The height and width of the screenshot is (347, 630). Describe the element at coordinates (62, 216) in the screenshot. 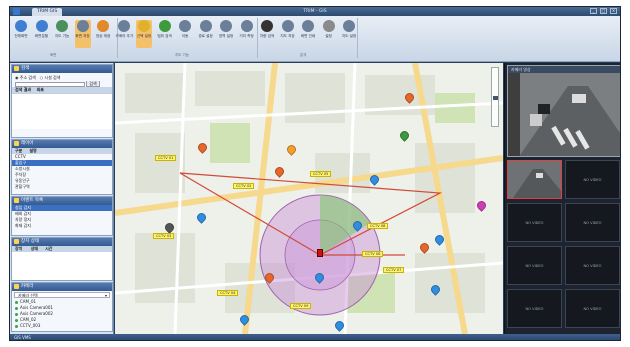

I see `event-panel: 이벤트 목록 침입 감지 배회 감지 차량 정지 화재 감지` at that location.